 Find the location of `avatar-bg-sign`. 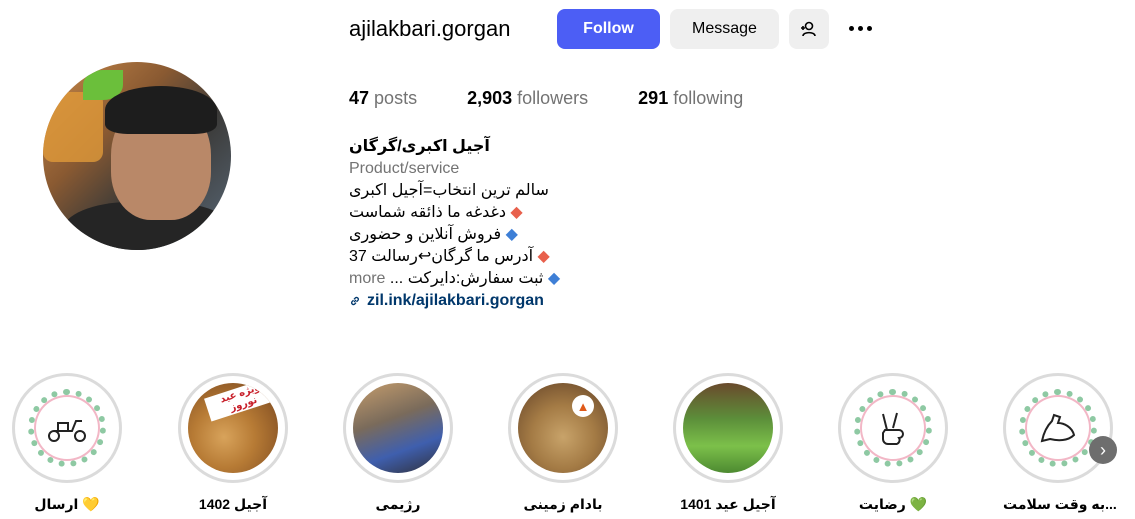

avatar-bg-sign is located at coordinates (73, 127).